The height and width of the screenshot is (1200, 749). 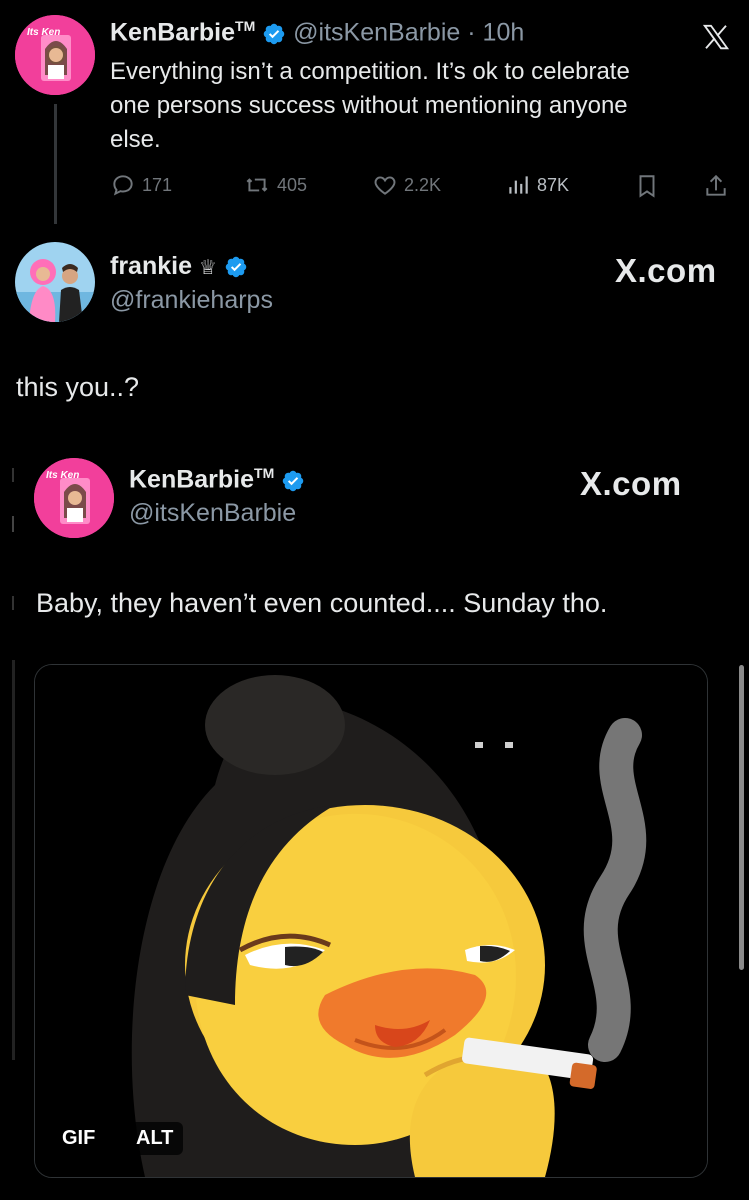 I want to click on share-icon, so click(x=716, y=186).